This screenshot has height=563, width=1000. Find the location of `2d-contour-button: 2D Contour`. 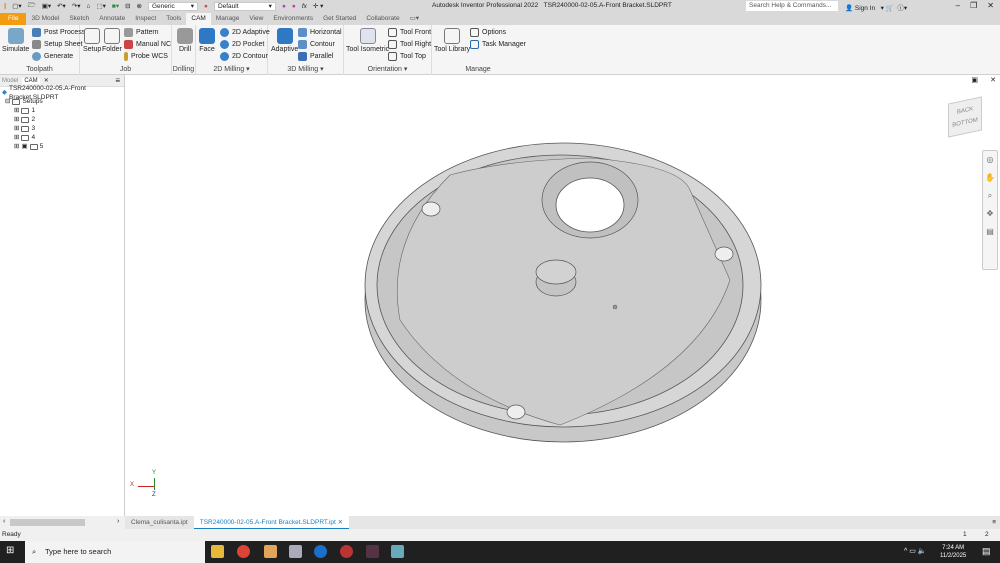

2d-contour-button: 2D Contour is located at coordinates (244, 56).